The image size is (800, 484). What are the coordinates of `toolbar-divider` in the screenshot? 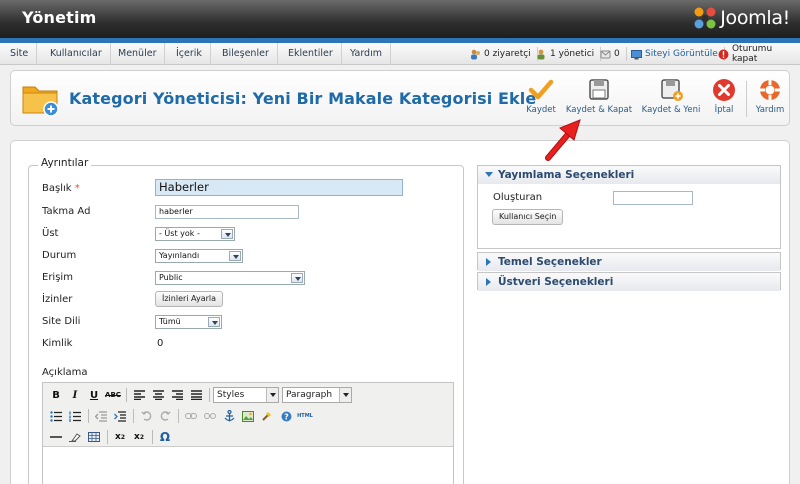 It's located at (746, 99).